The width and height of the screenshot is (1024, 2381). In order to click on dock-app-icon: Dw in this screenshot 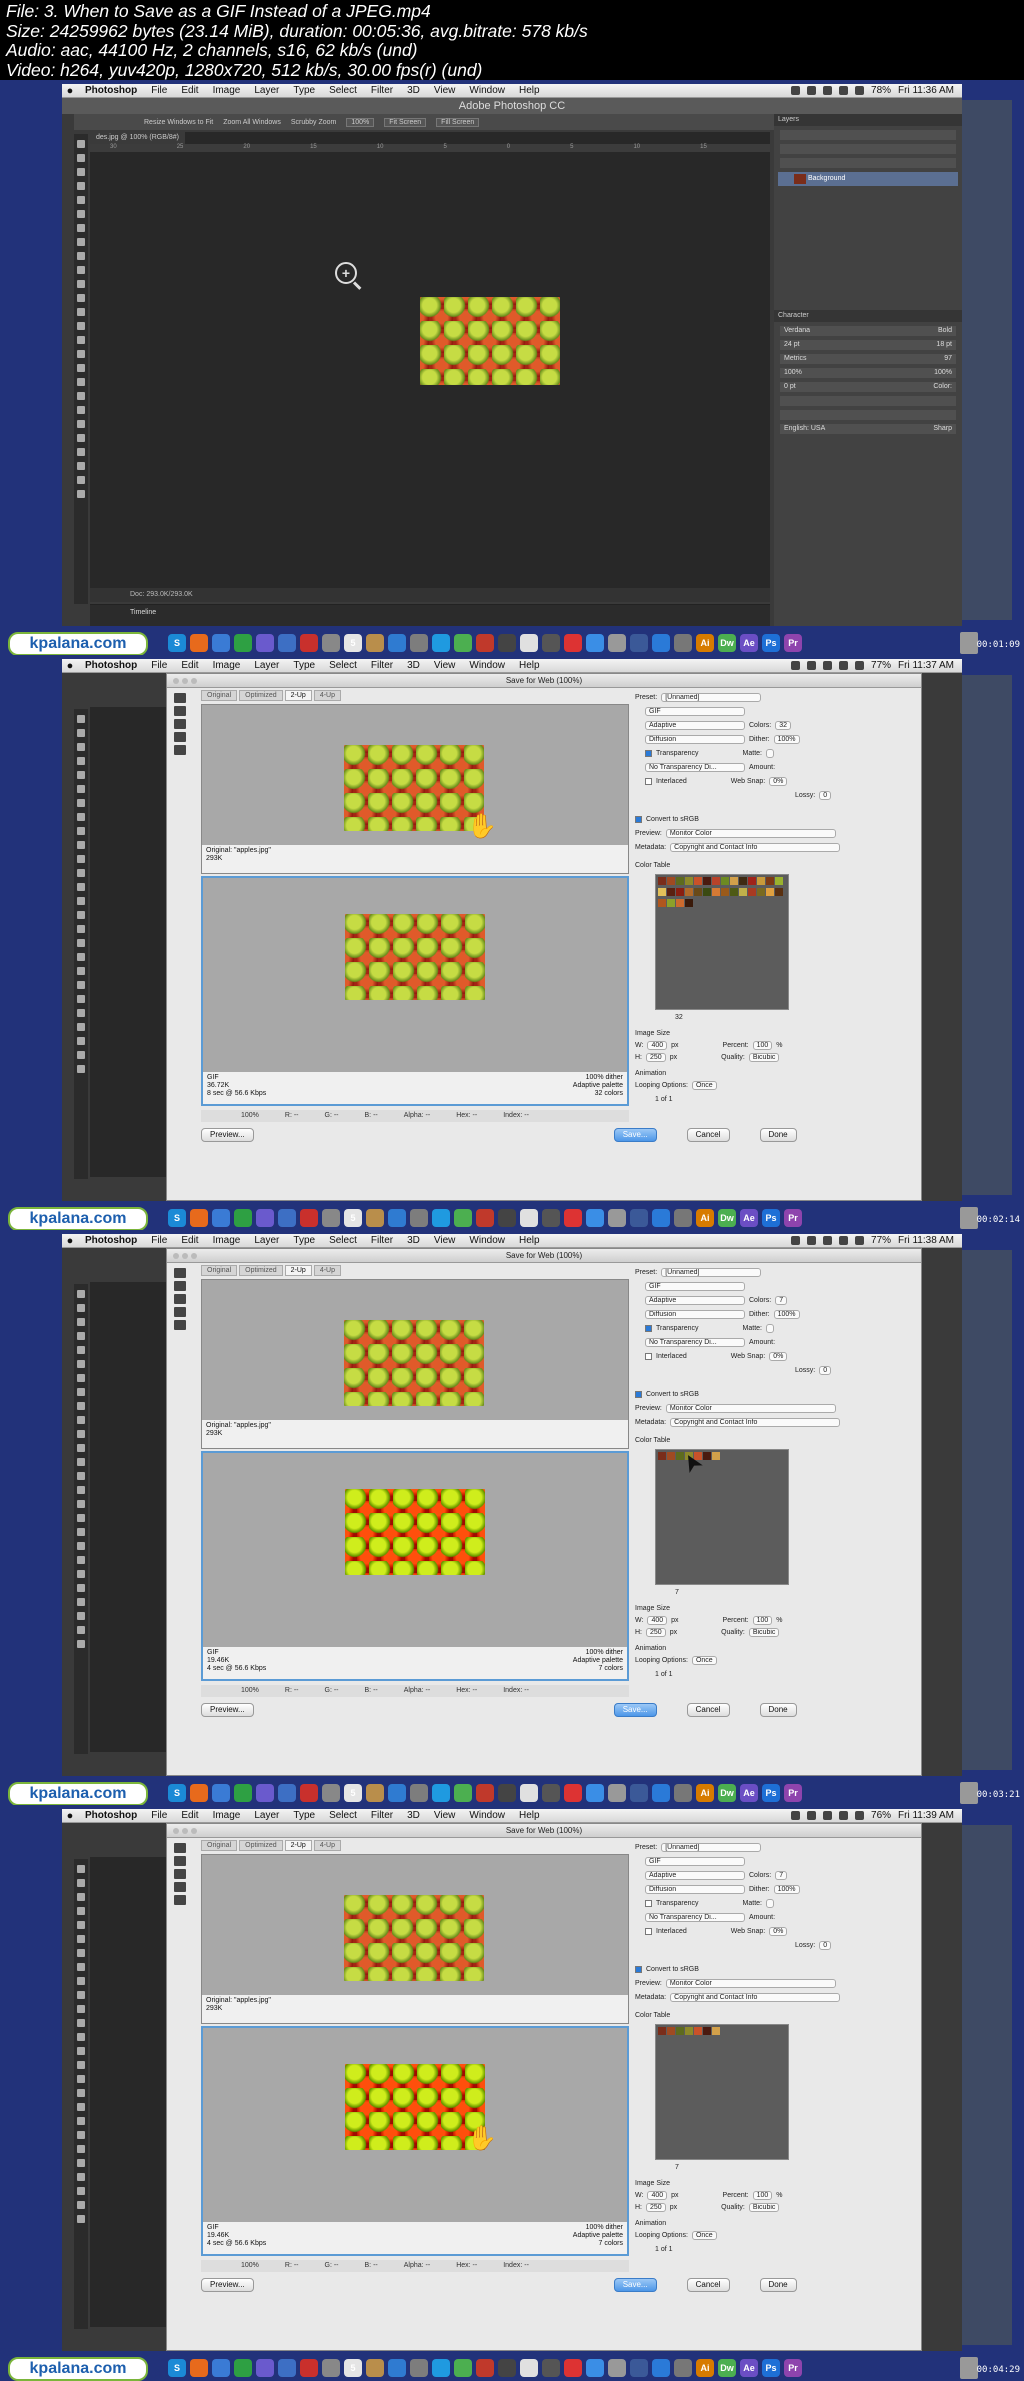, I will do `click(727, 1793)`.